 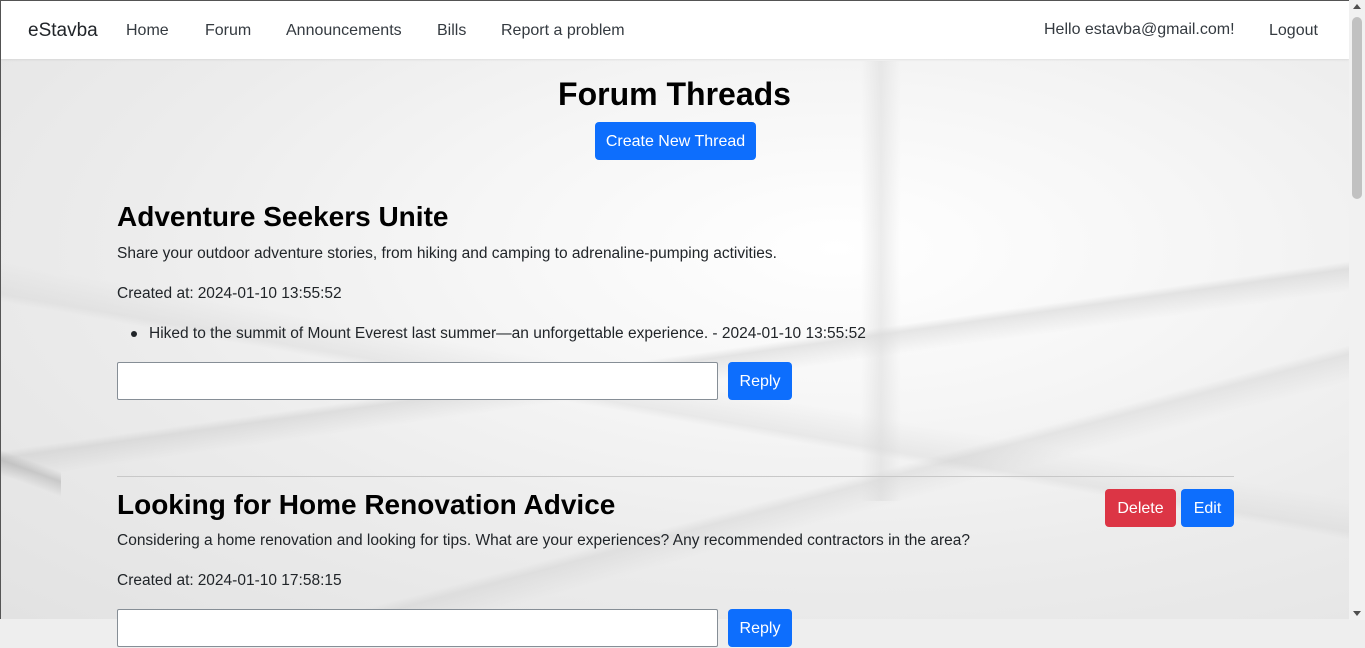 What do you see at coordinates (1207, 508) in the screenshot?
I see `edit-thread-button: Edit` at bounding box center [1207, 508].